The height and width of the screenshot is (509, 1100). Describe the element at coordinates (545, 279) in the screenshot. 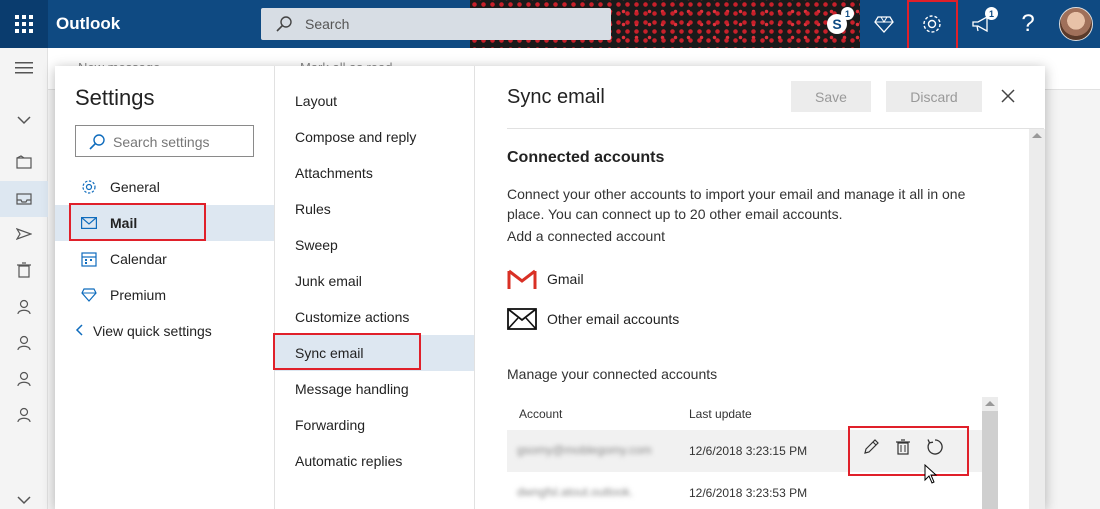

I see `add-gmail-button: Gmail` at that location.